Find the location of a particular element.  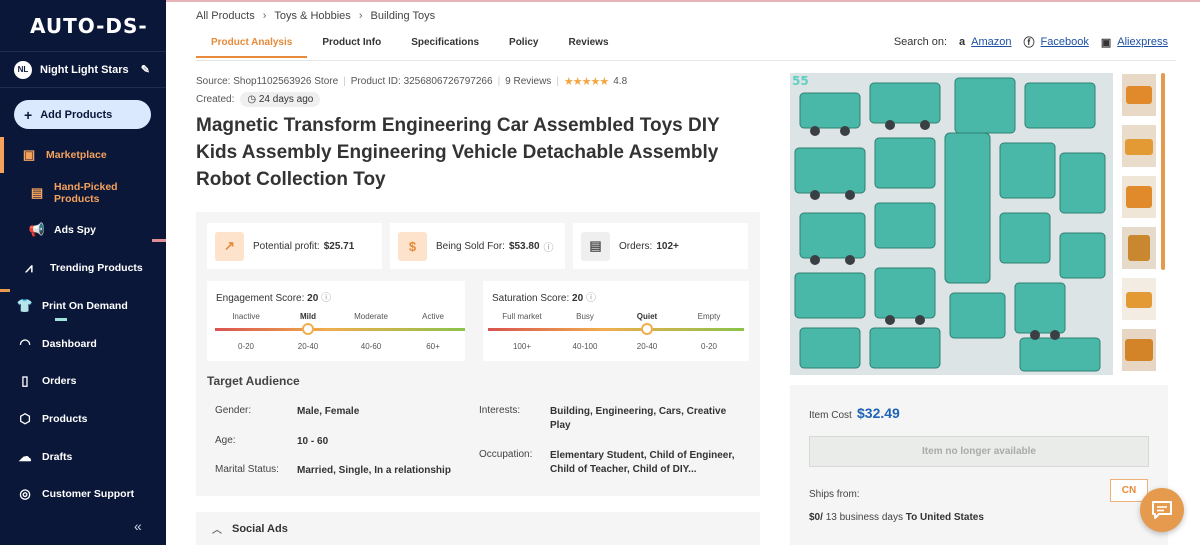

engagement-range: 60+ is located at coordinates (433, 346).